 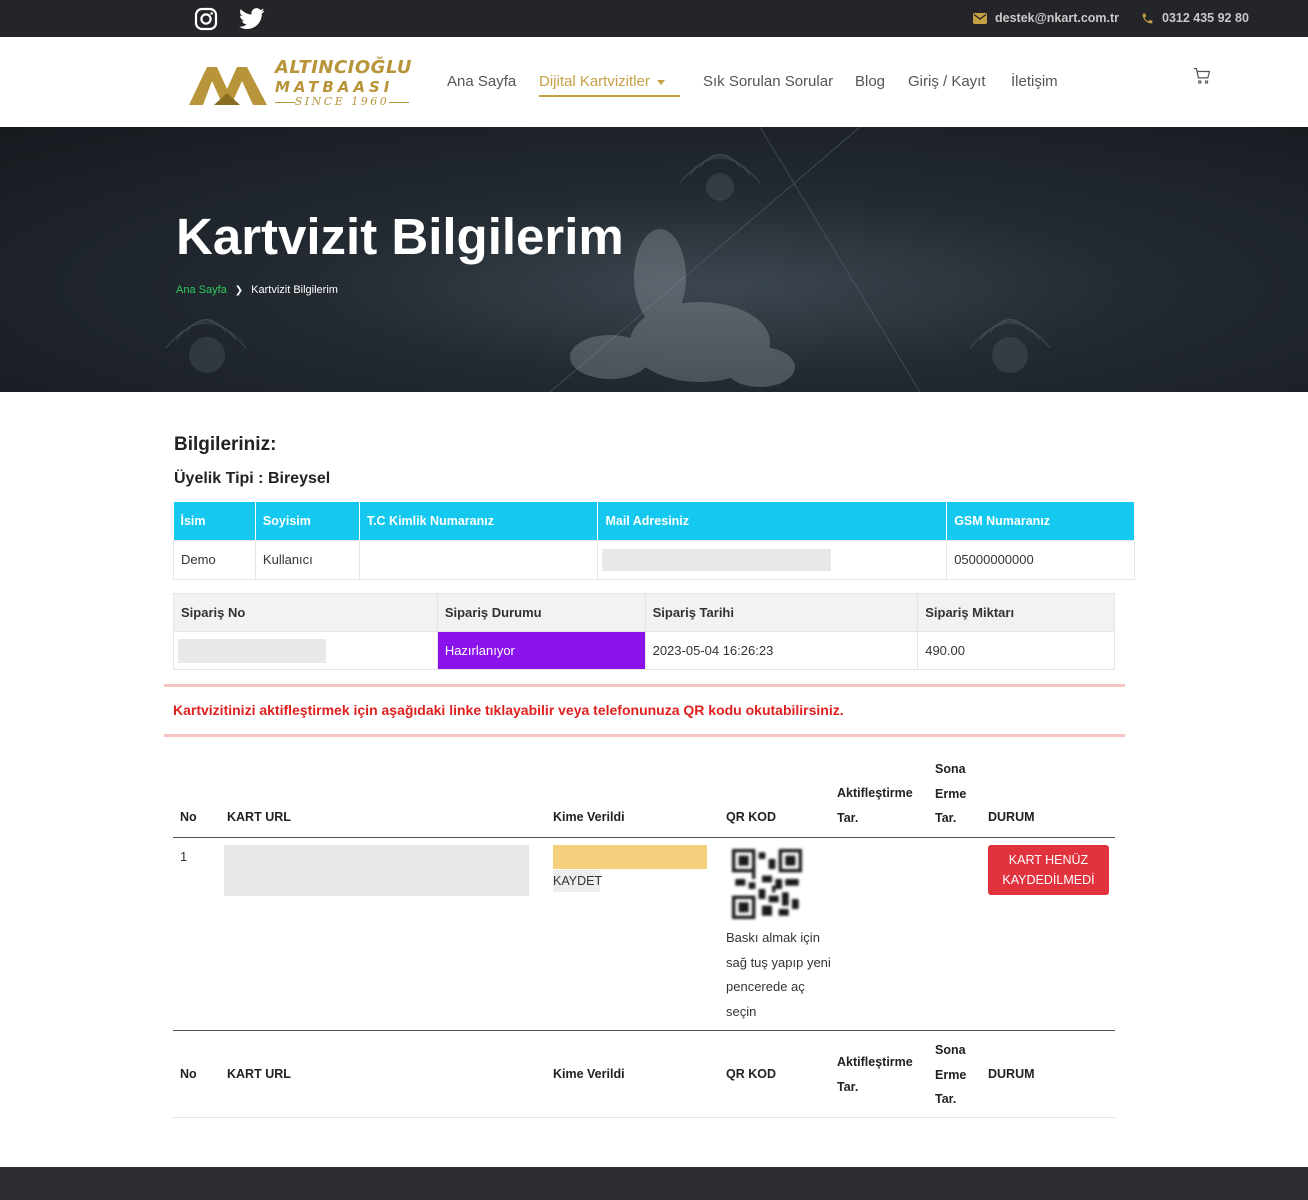 What do you see at coordinates (781, 650) in the screenshot?
I see `cell-order-date: 2023-05-04 16:26:23` at bounding box center [781, 650].